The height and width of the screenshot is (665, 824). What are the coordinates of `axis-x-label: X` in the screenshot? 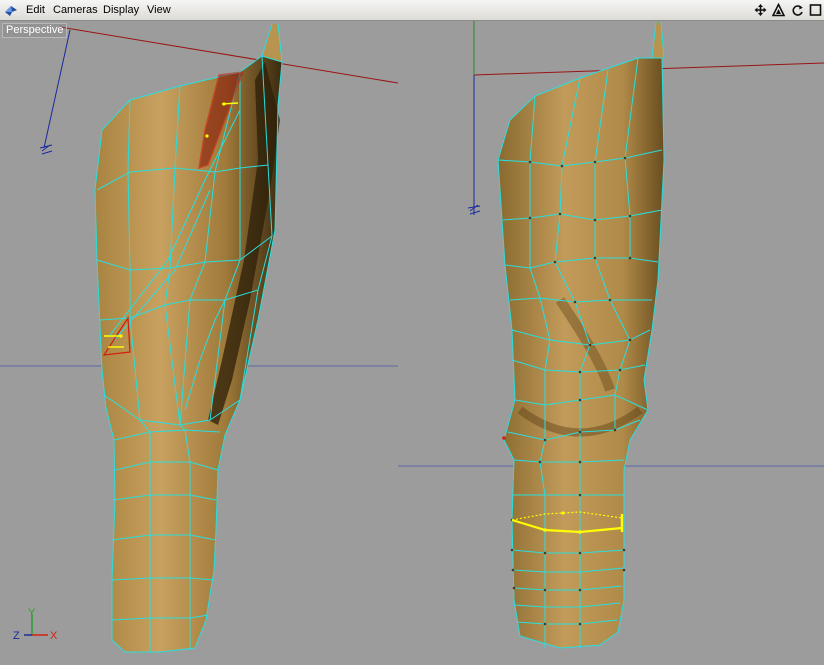 It's located at (54, 636).